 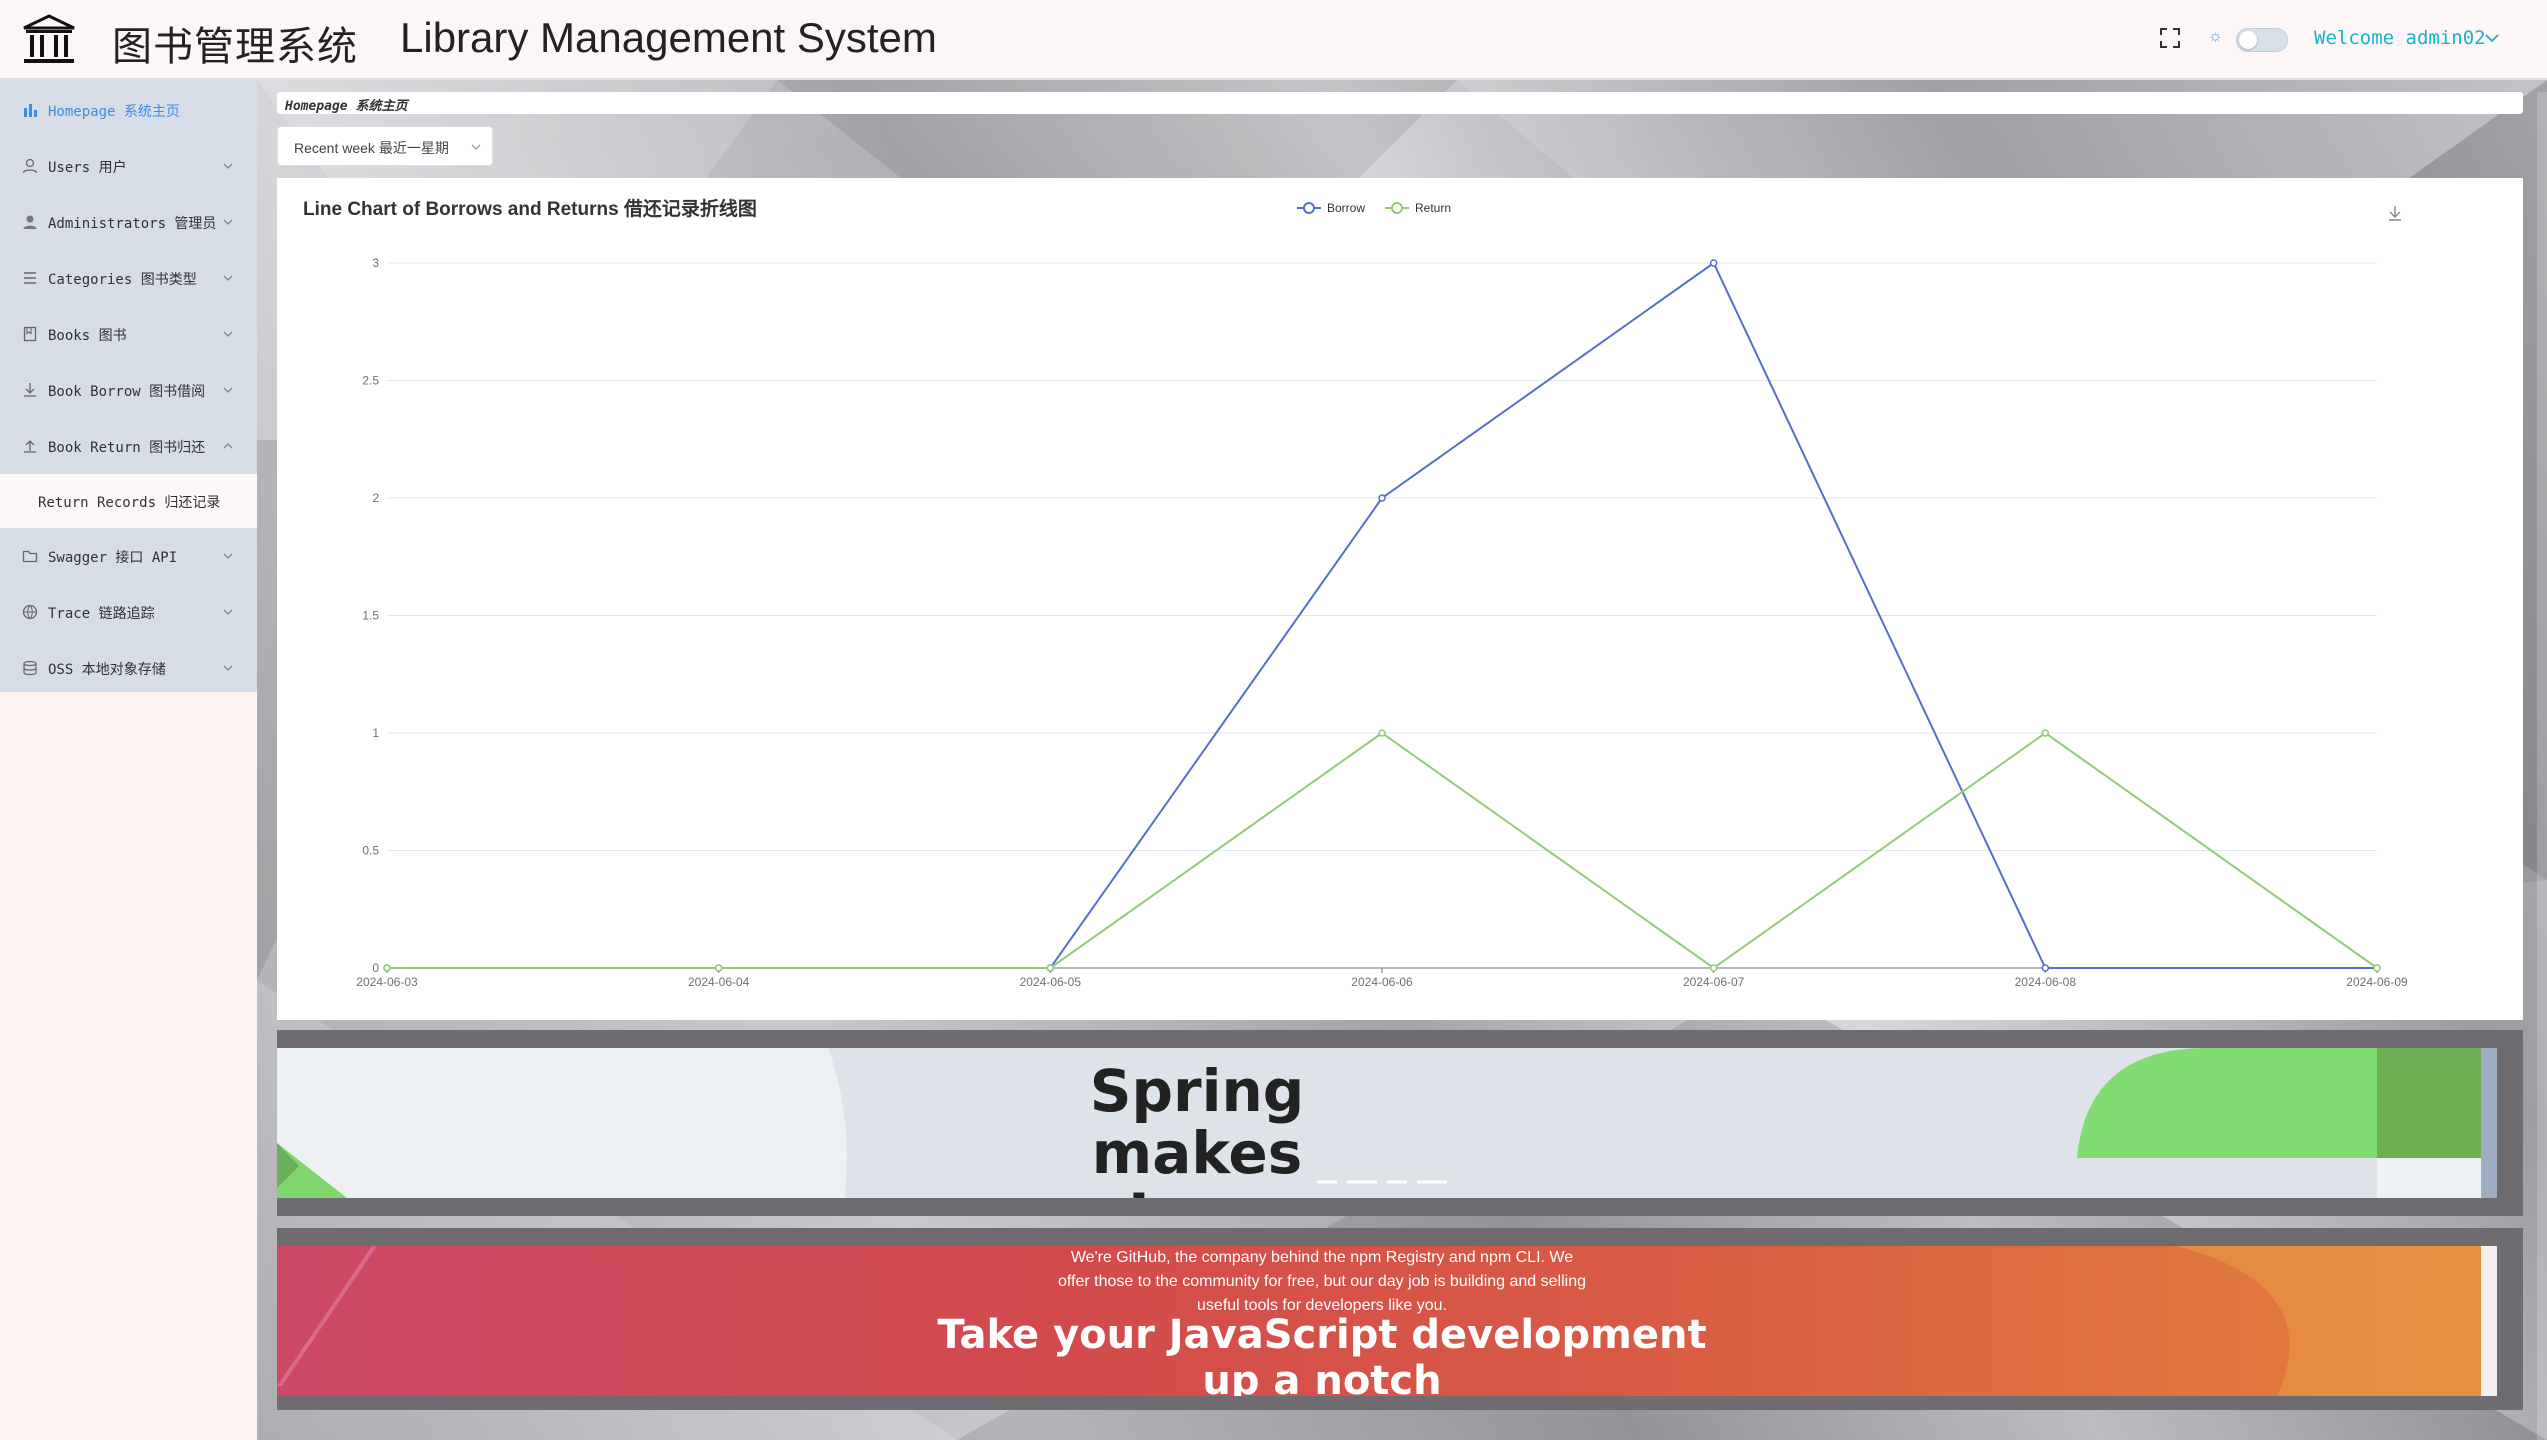 I want to click on y-tick-label: 2, so click(x=375, y=498).